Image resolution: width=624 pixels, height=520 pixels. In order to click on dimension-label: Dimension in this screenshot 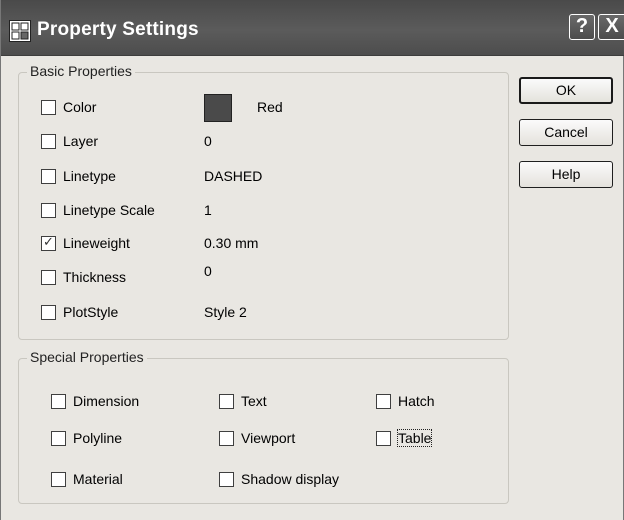, I will do `click(106, 401)`.